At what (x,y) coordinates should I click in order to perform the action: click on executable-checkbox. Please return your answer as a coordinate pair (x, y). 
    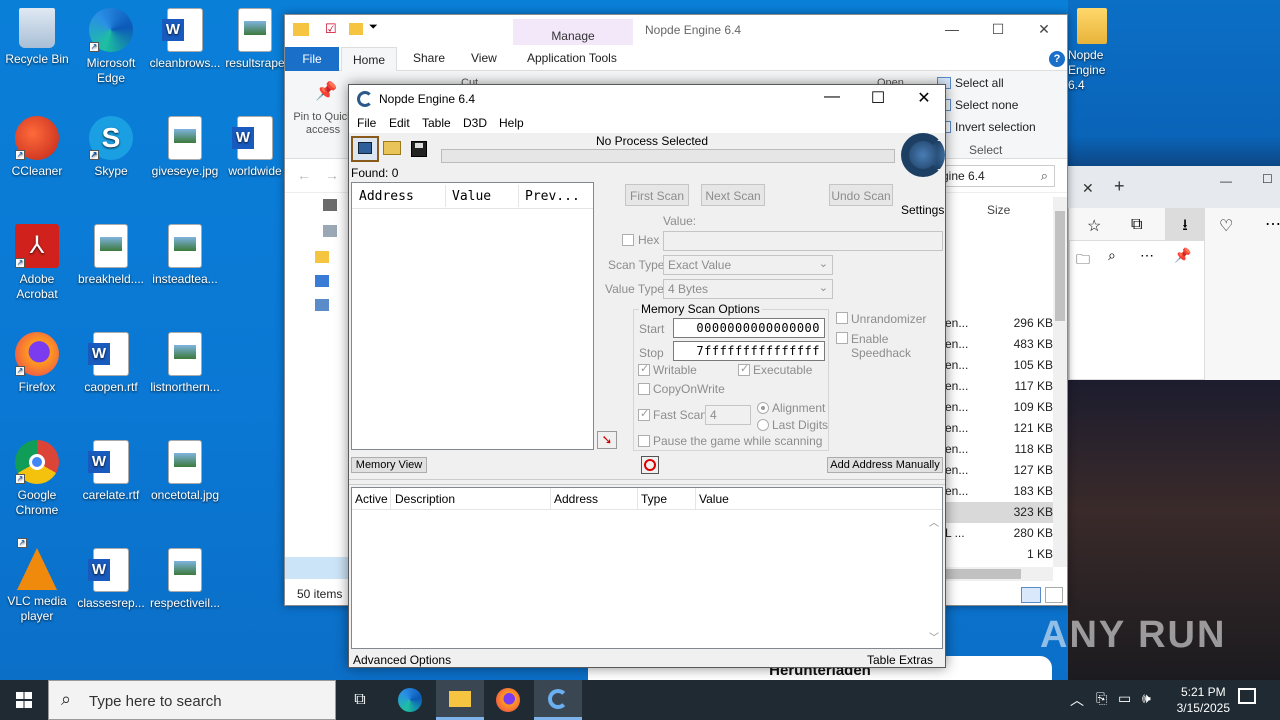
    Looking at the image, I should click on (744, 369).